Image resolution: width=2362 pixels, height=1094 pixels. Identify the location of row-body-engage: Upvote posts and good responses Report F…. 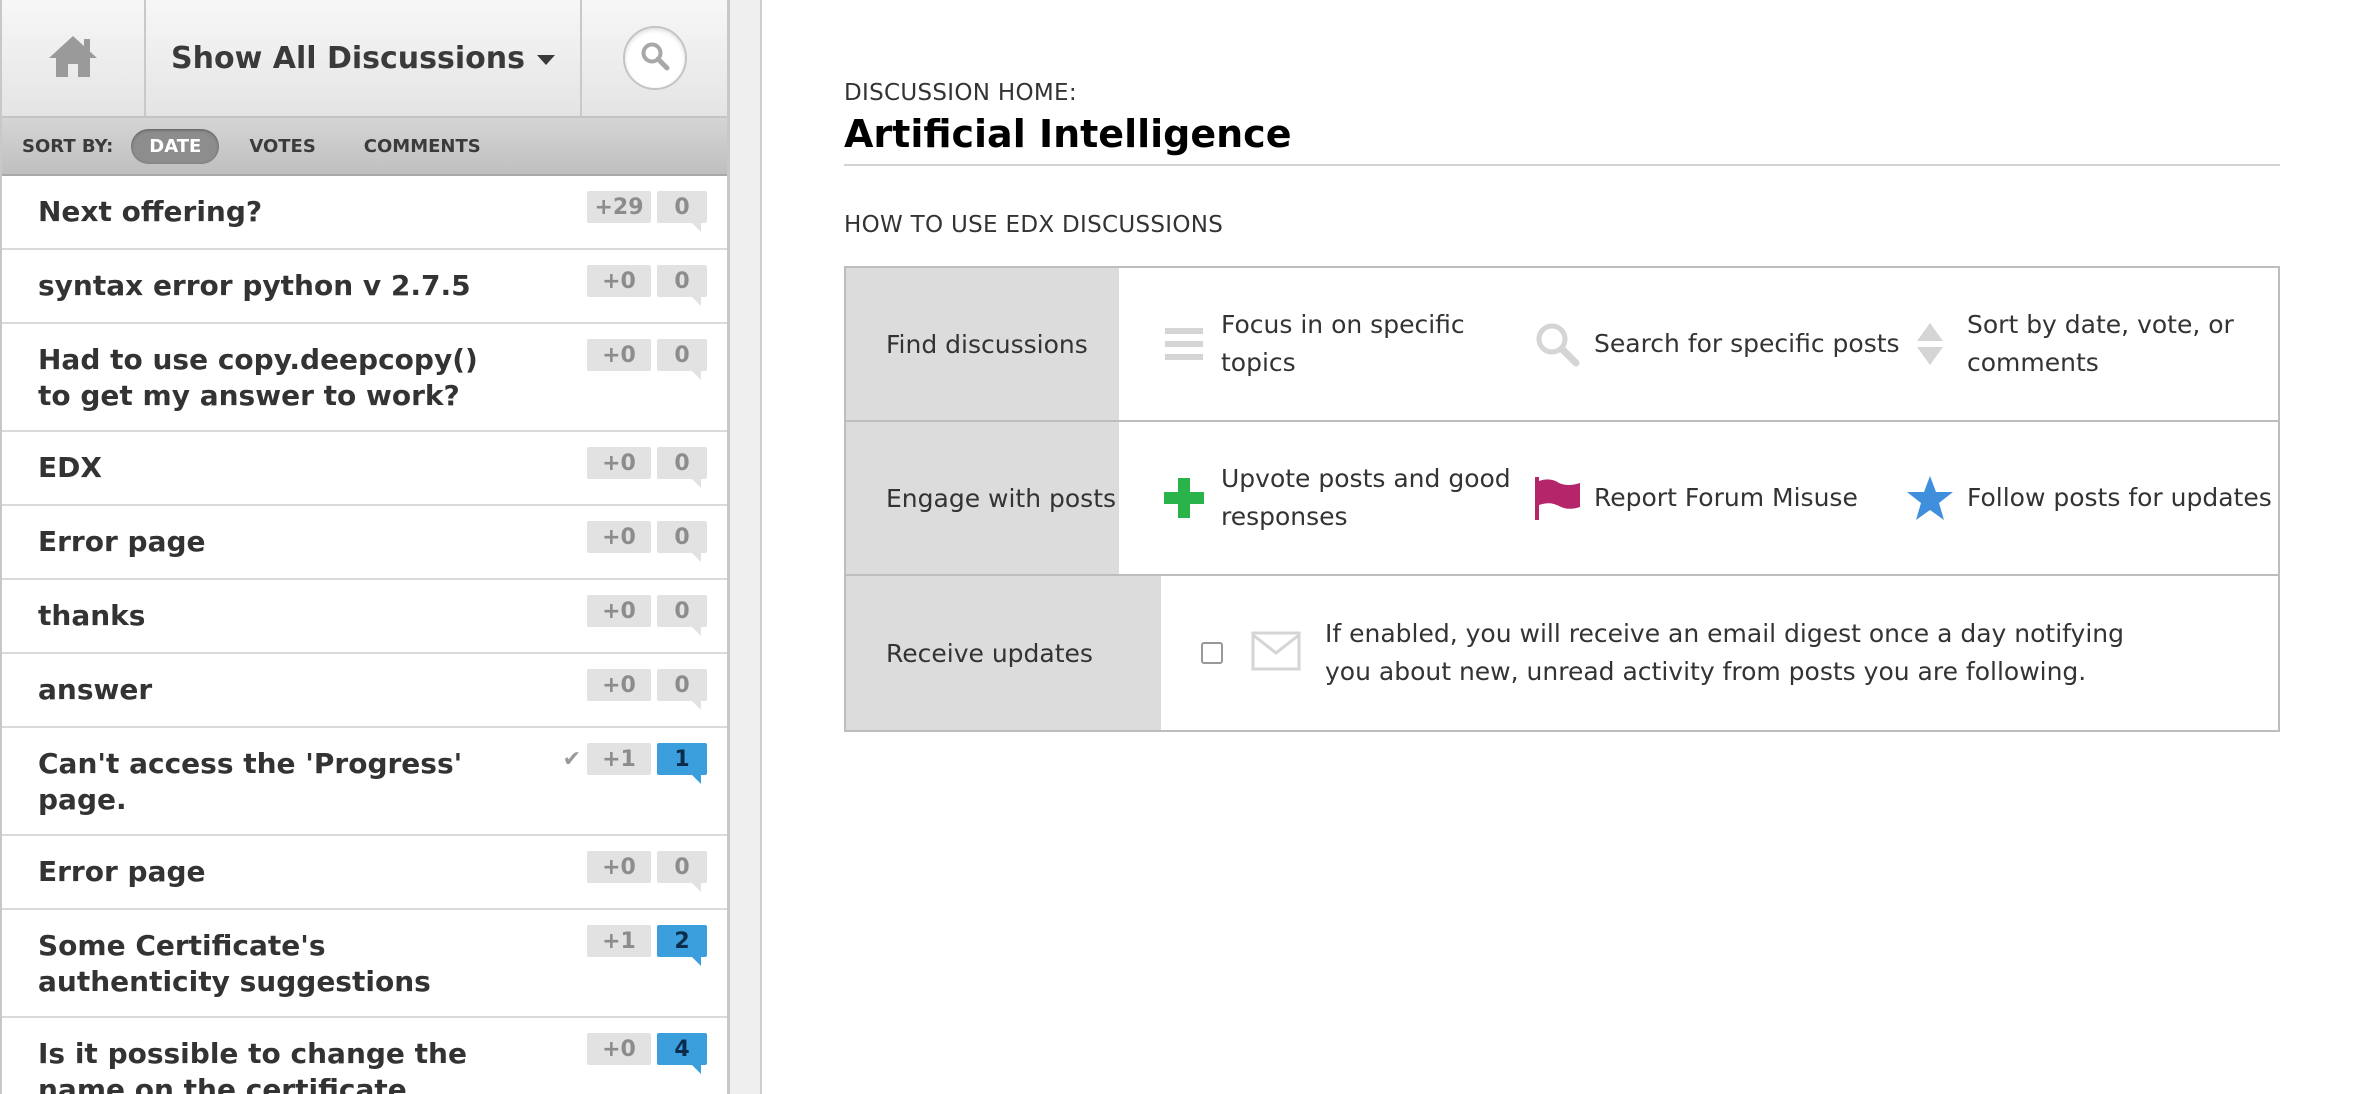
(1698, 498).